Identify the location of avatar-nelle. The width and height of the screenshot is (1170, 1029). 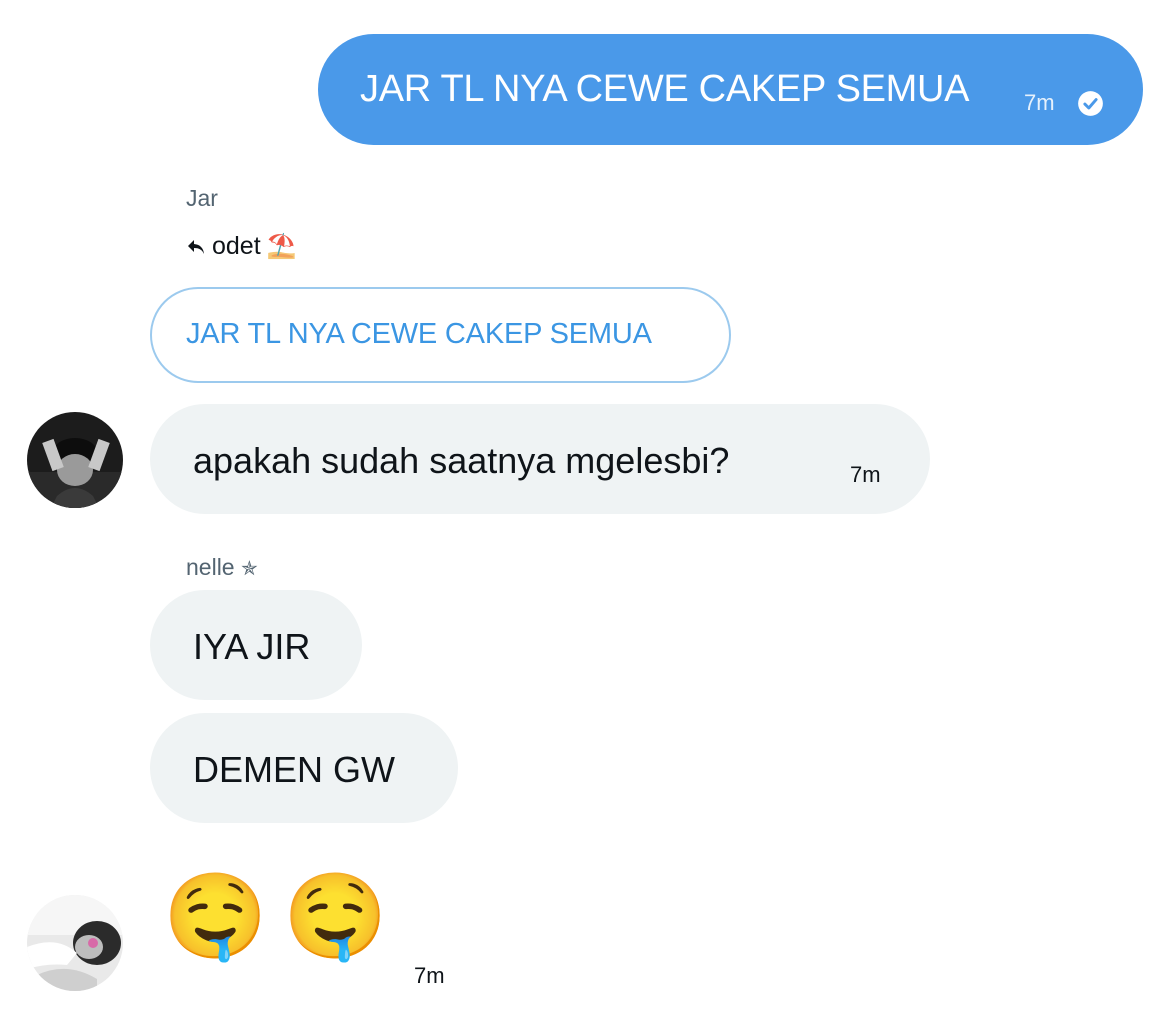
(75, 943).